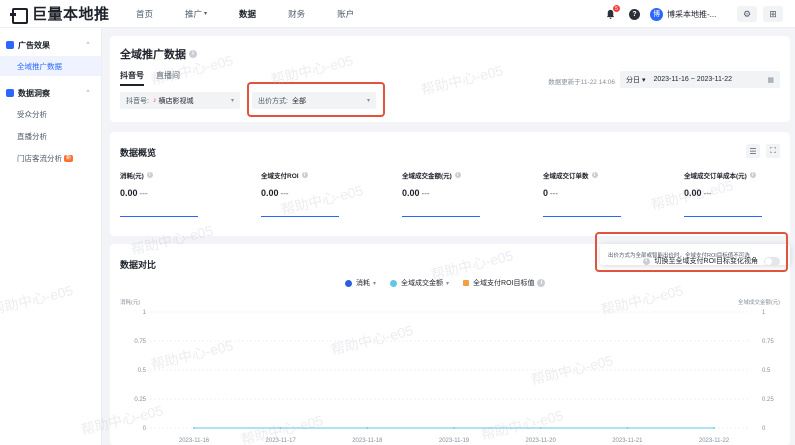  Describe the element at coordinates (34, 93) in the screenshot. I see `sidebar-group-label: 数据洞察` at that location.